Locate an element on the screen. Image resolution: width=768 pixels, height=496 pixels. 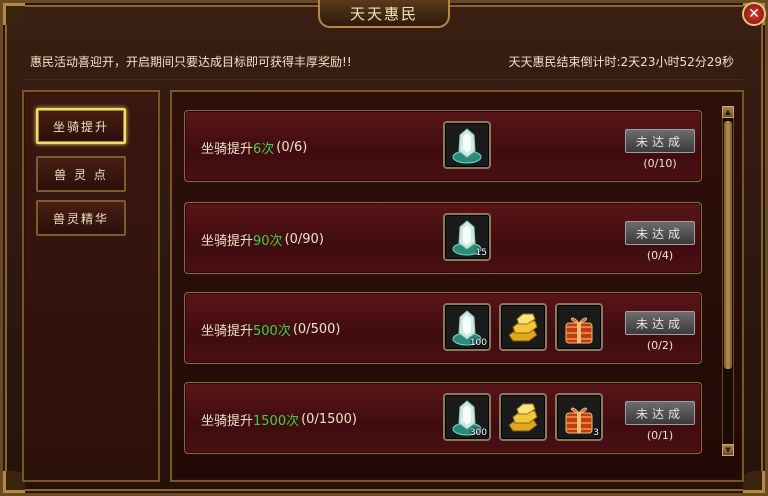
task-target: 1500次 is located at coordinates (276, 421).